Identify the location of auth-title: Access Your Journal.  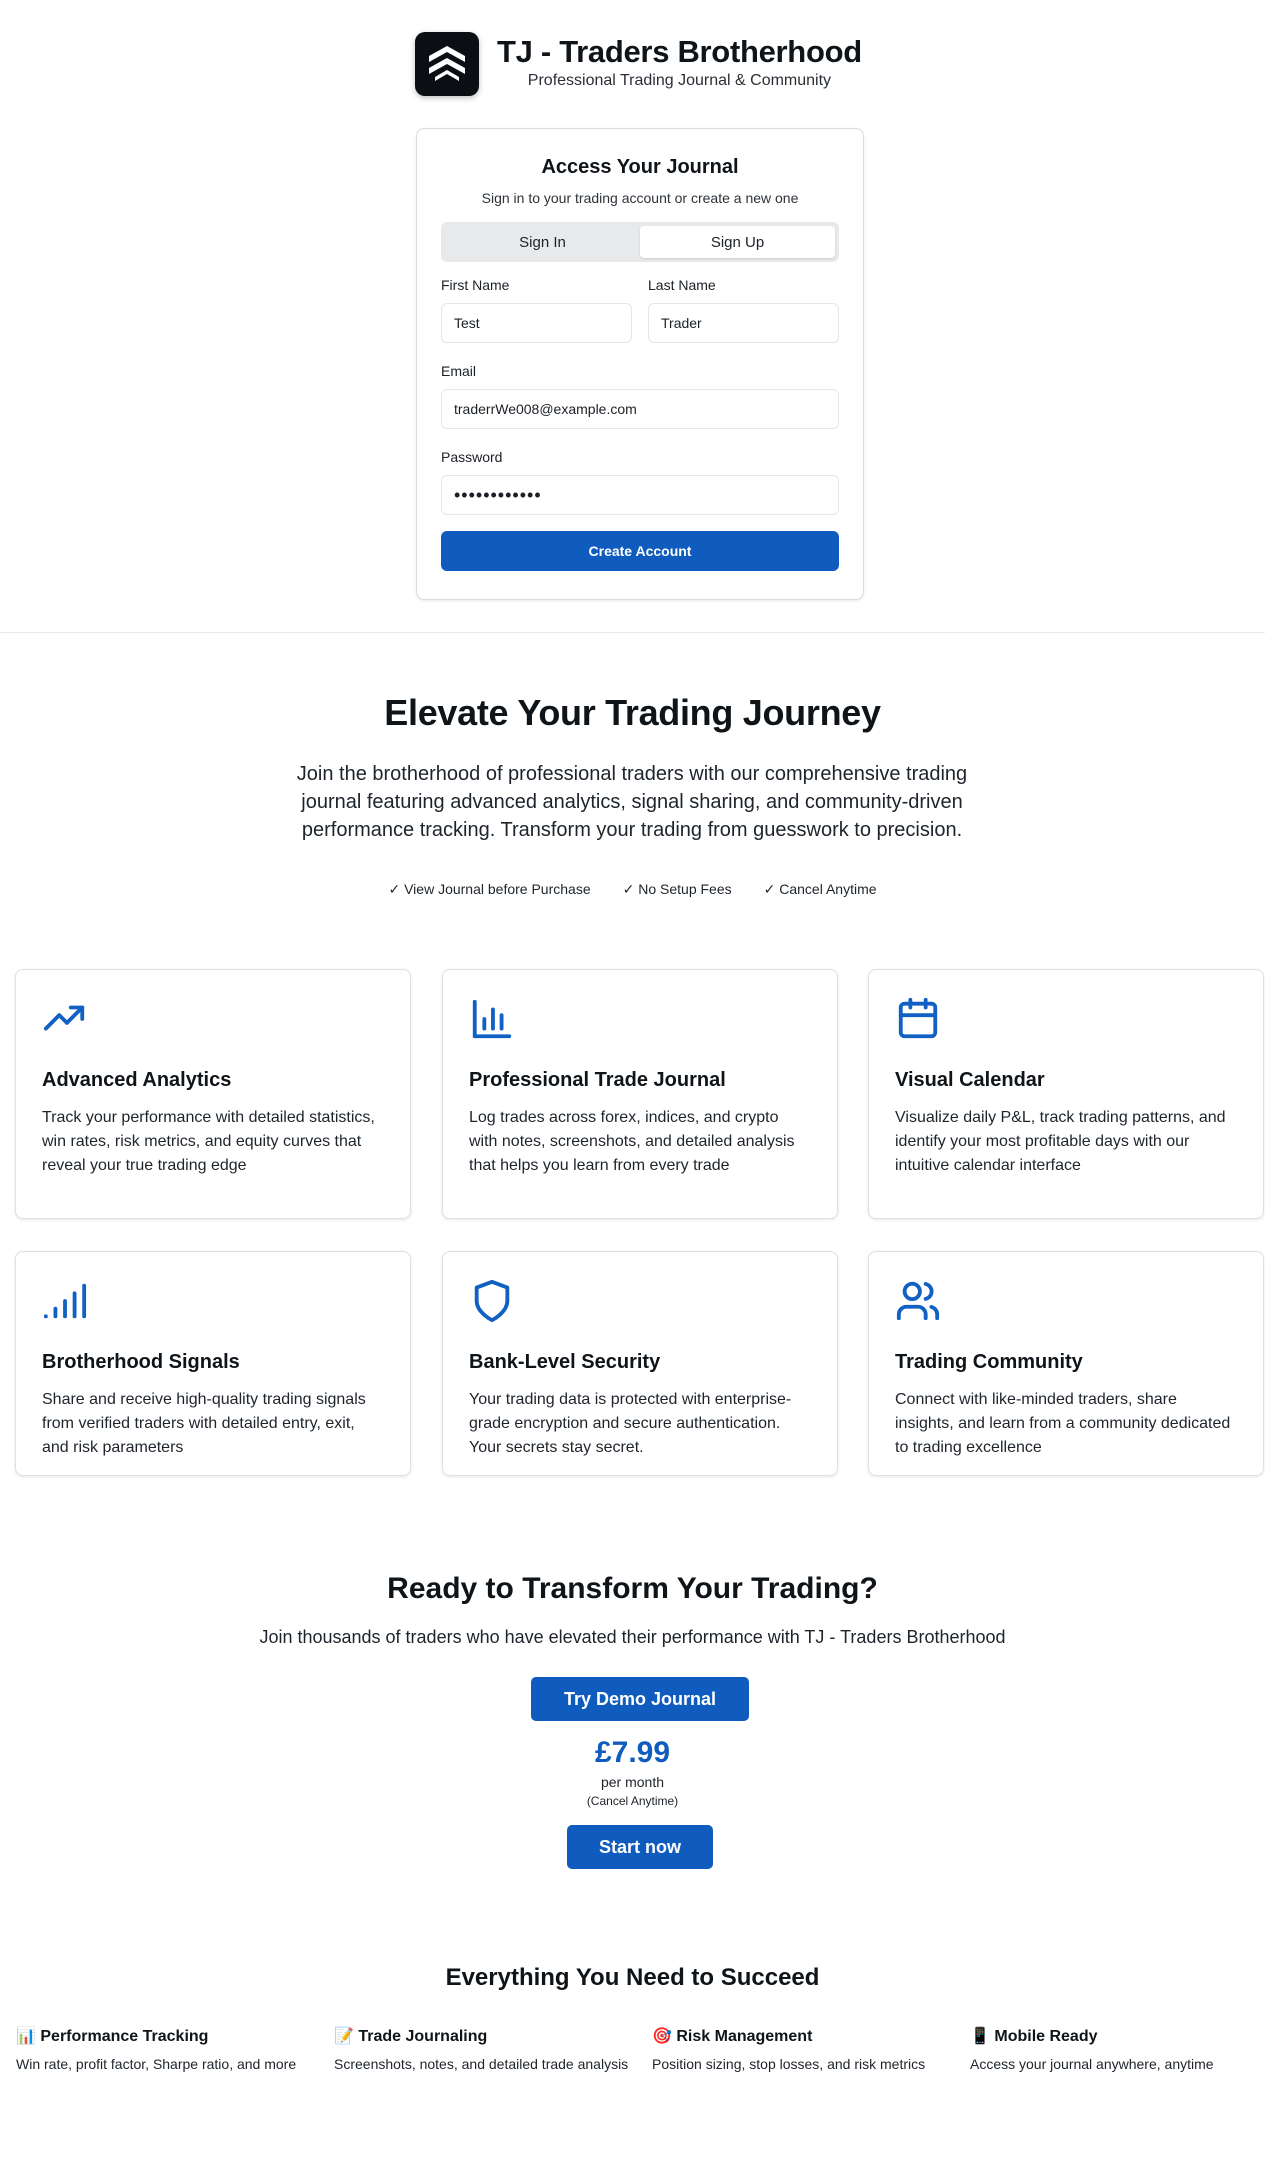
(640, 167).